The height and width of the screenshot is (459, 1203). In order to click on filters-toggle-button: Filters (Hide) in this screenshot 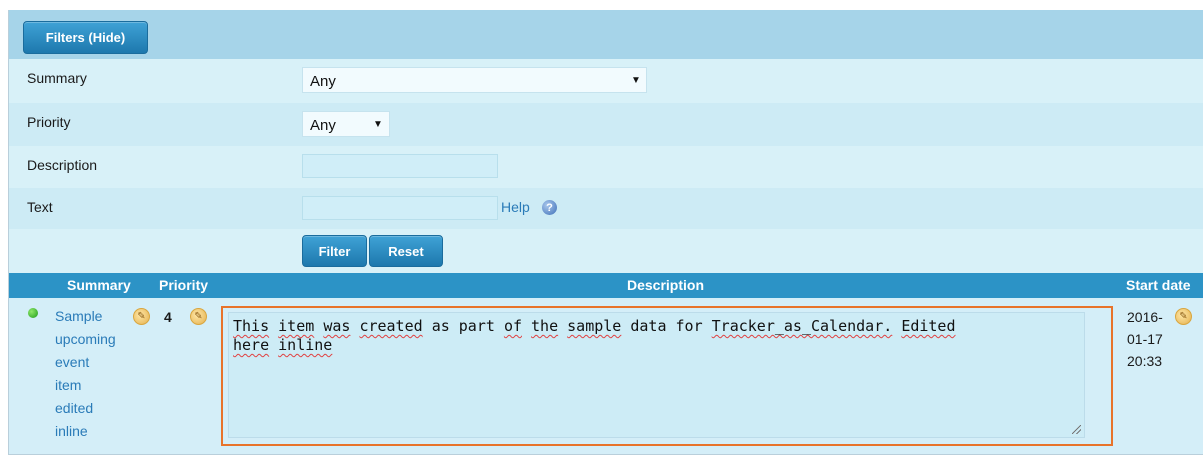, I will do `click(85, 37)`.